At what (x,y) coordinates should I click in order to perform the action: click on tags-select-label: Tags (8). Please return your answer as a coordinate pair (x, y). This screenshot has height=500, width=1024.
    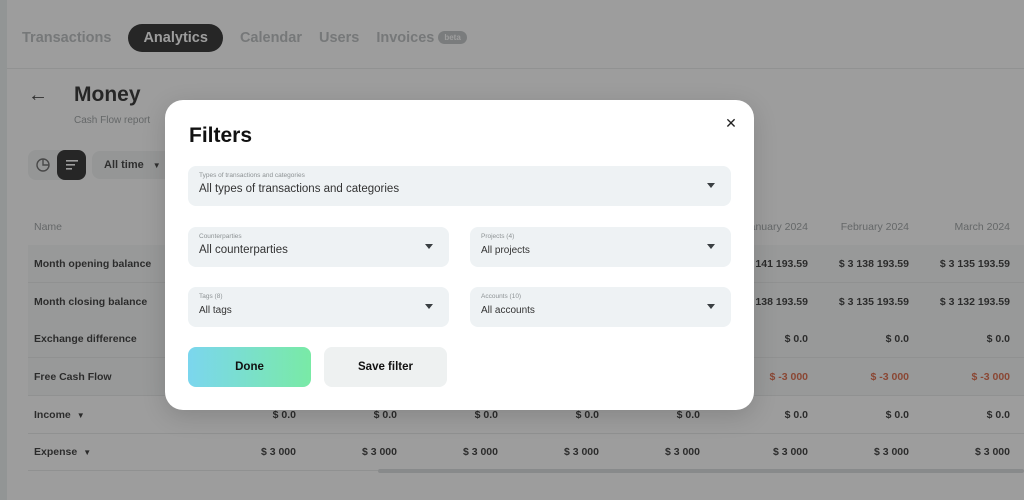
    Looking at the image, I should click on (211, 296).